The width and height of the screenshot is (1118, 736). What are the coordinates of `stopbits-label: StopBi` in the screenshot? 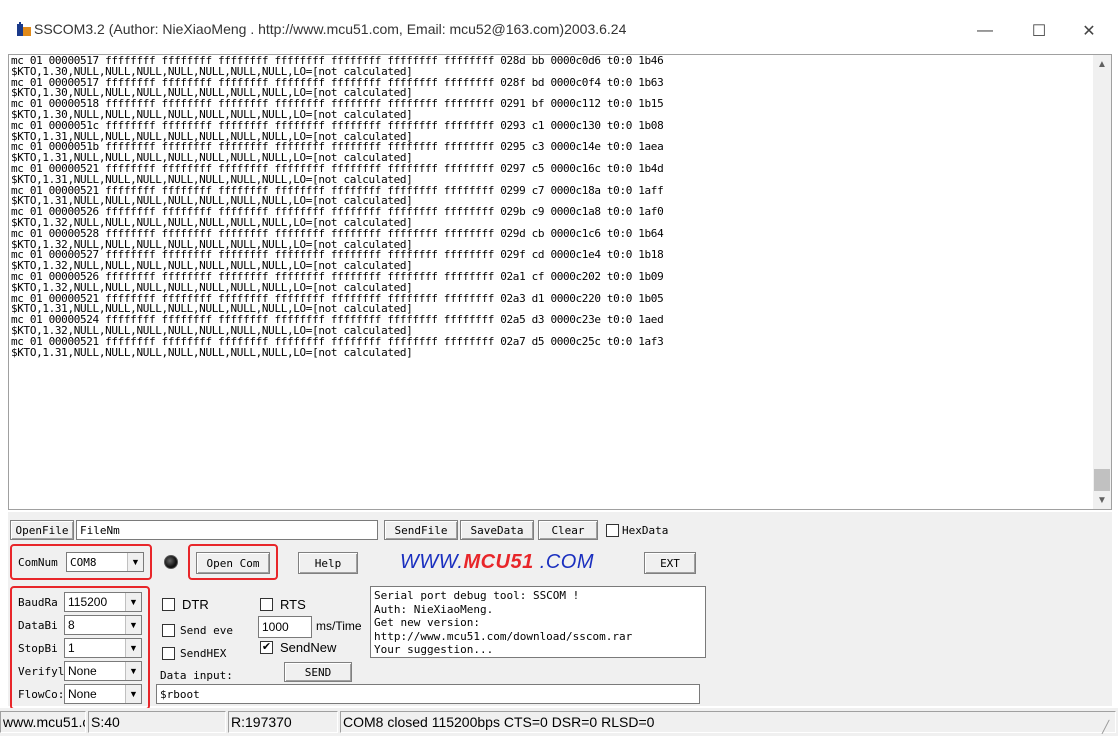 It's located at (38, 648).